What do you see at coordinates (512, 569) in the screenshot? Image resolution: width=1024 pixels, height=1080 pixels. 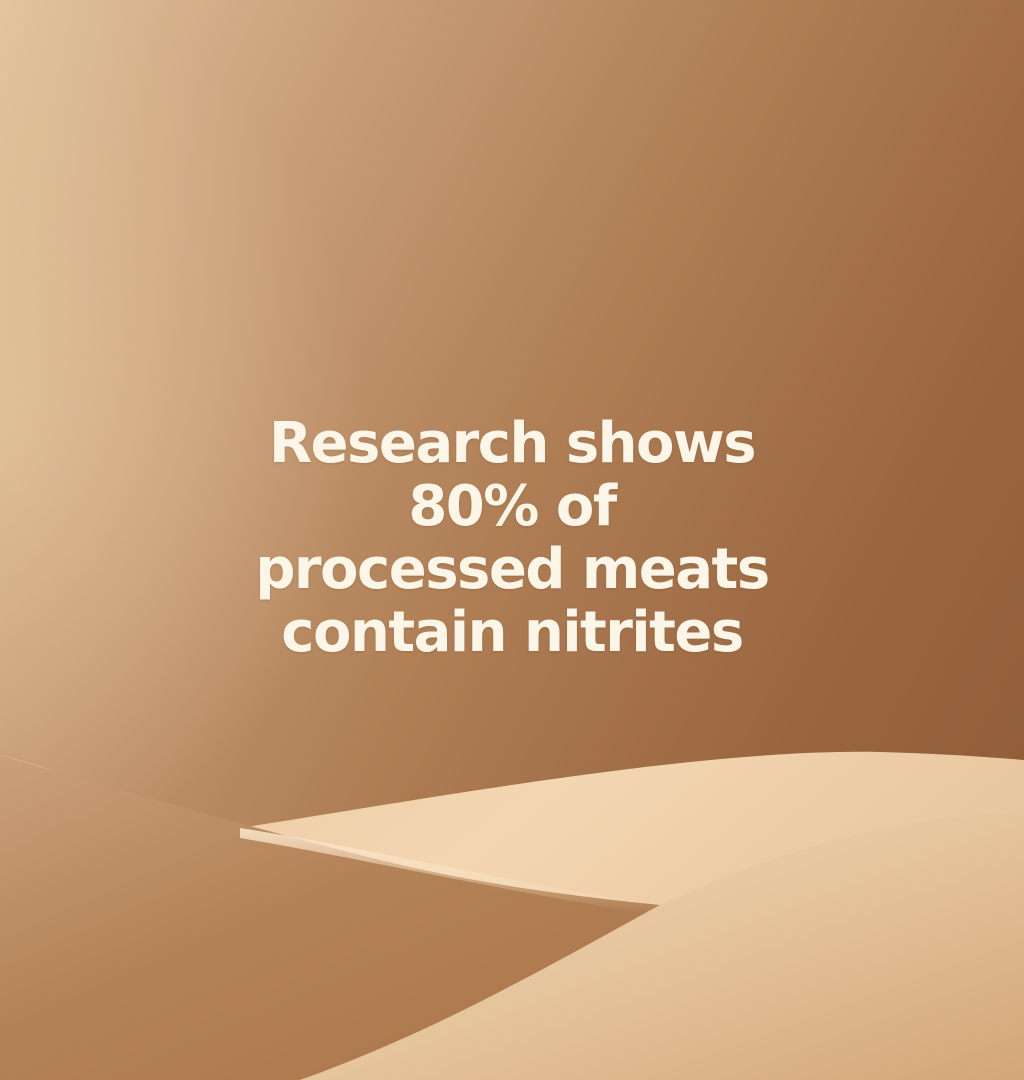 I see `headline-line: processed meats` at bounding box center [512, 569].